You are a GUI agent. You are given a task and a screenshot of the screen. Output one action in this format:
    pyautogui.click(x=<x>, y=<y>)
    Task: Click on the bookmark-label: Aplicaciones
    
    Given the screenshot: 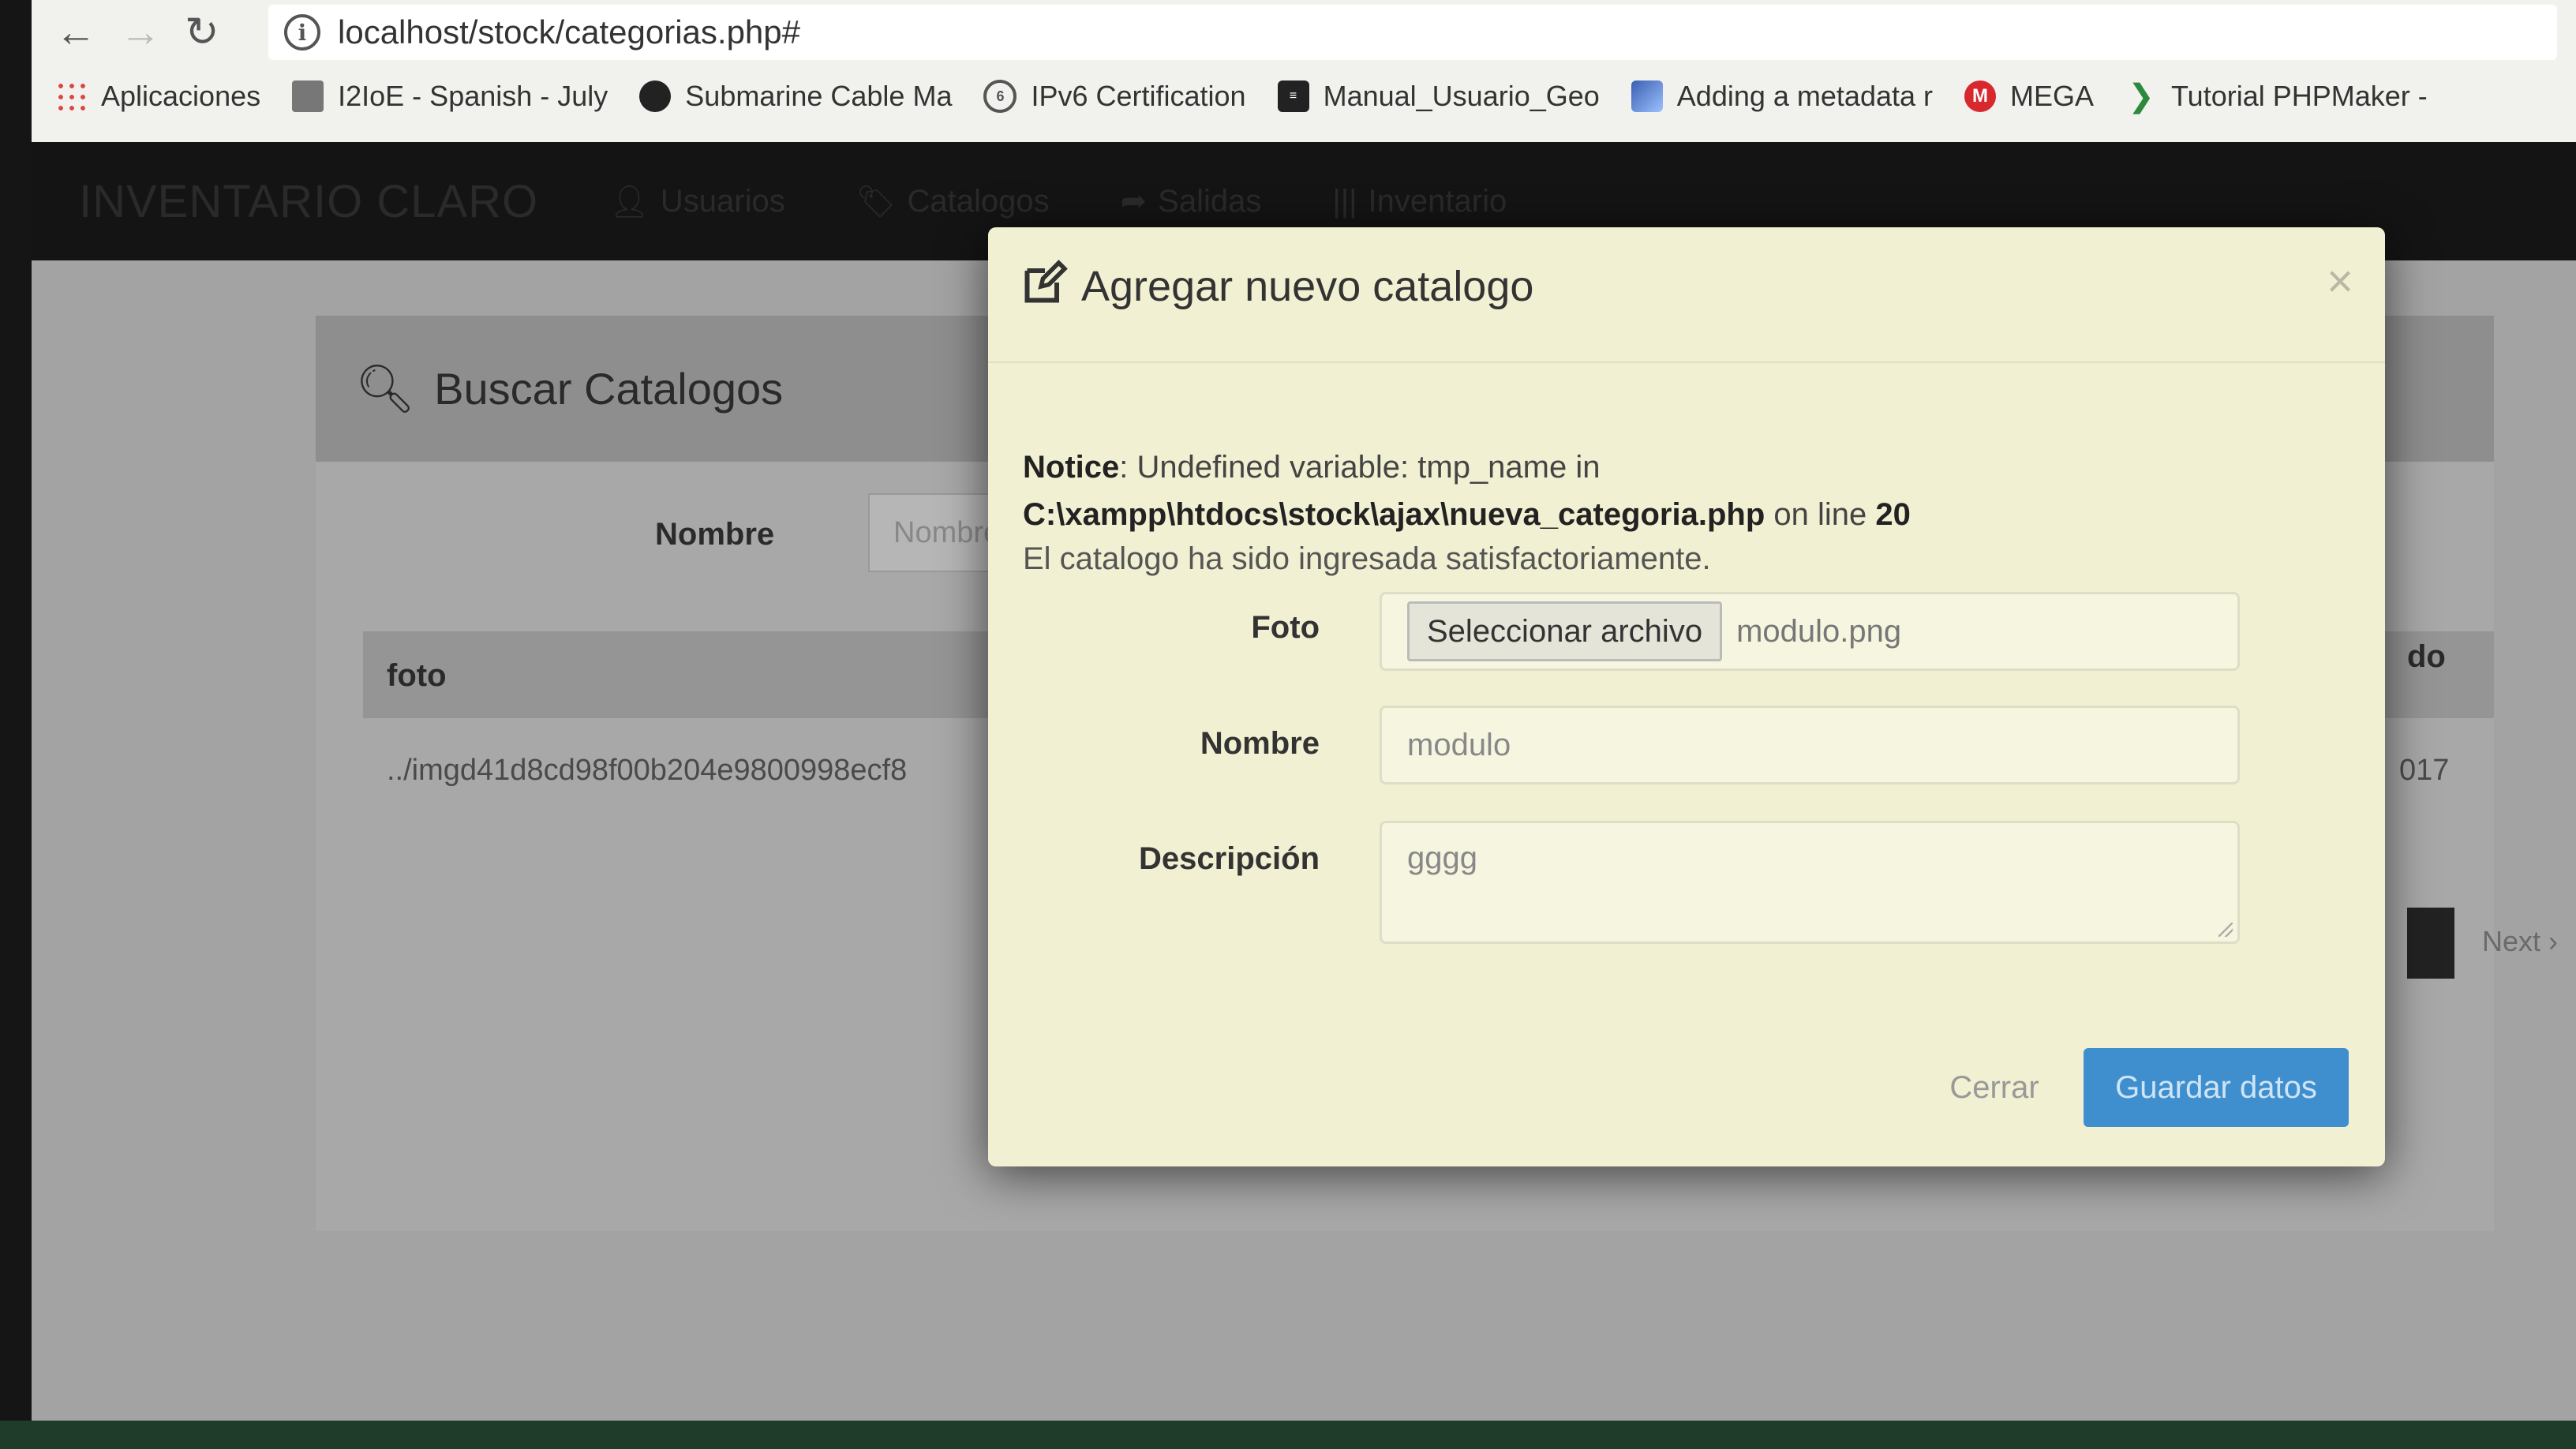 What is the action you would take?
    pyautogui.click(x=181, y=96)
    